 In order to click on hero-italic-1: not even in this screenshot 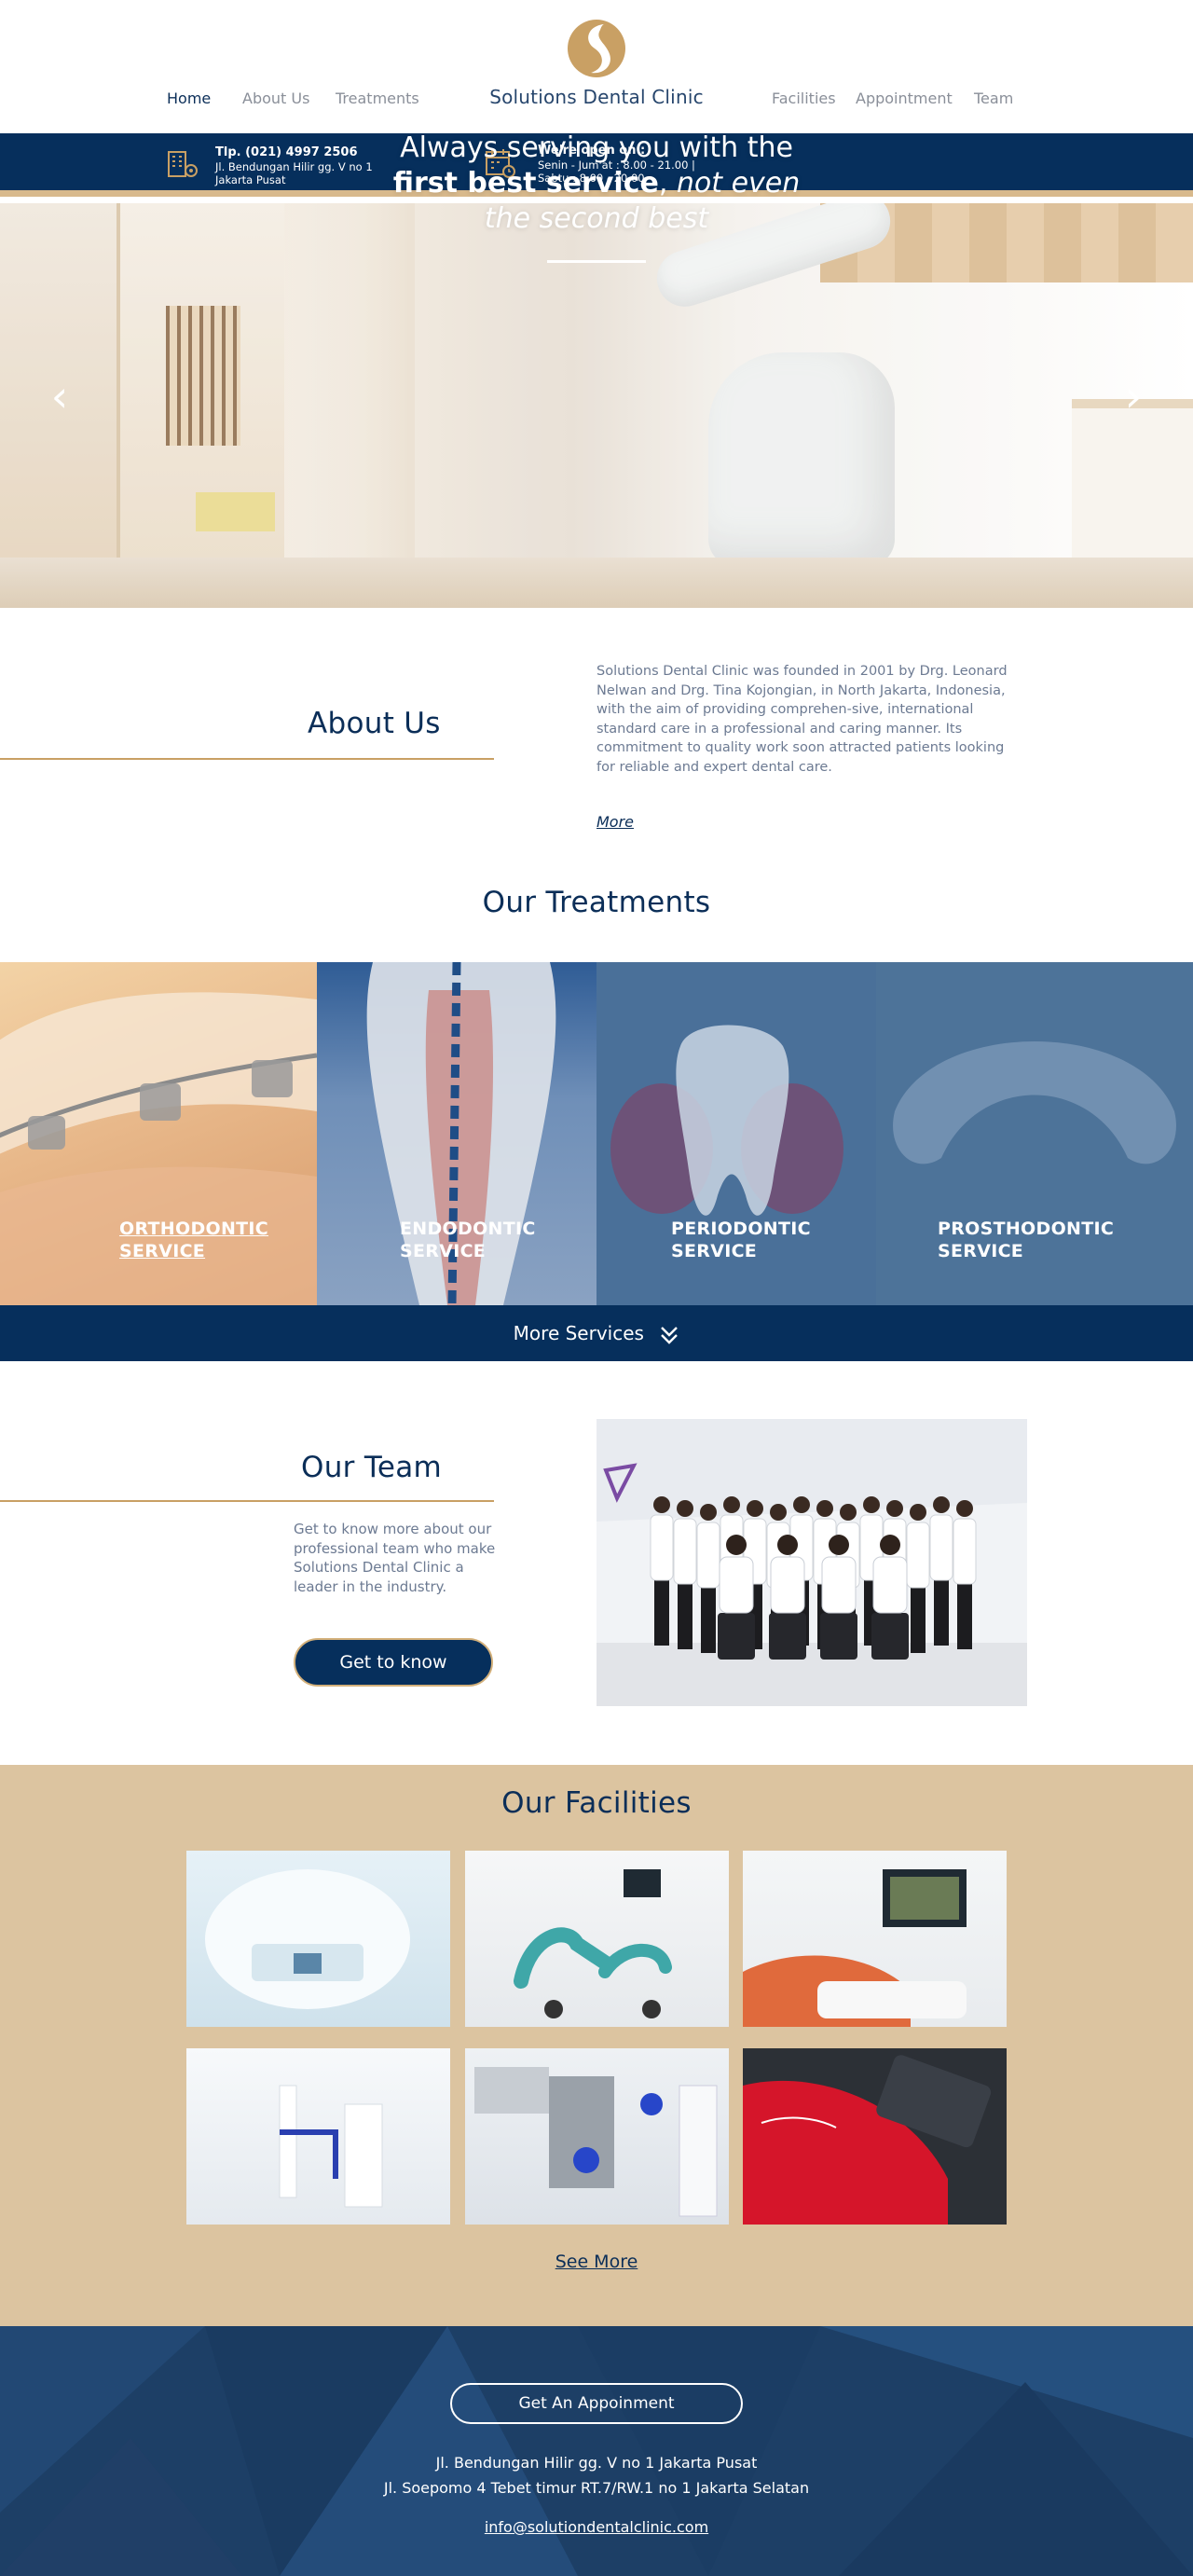, I will do `click(734, 184)`.